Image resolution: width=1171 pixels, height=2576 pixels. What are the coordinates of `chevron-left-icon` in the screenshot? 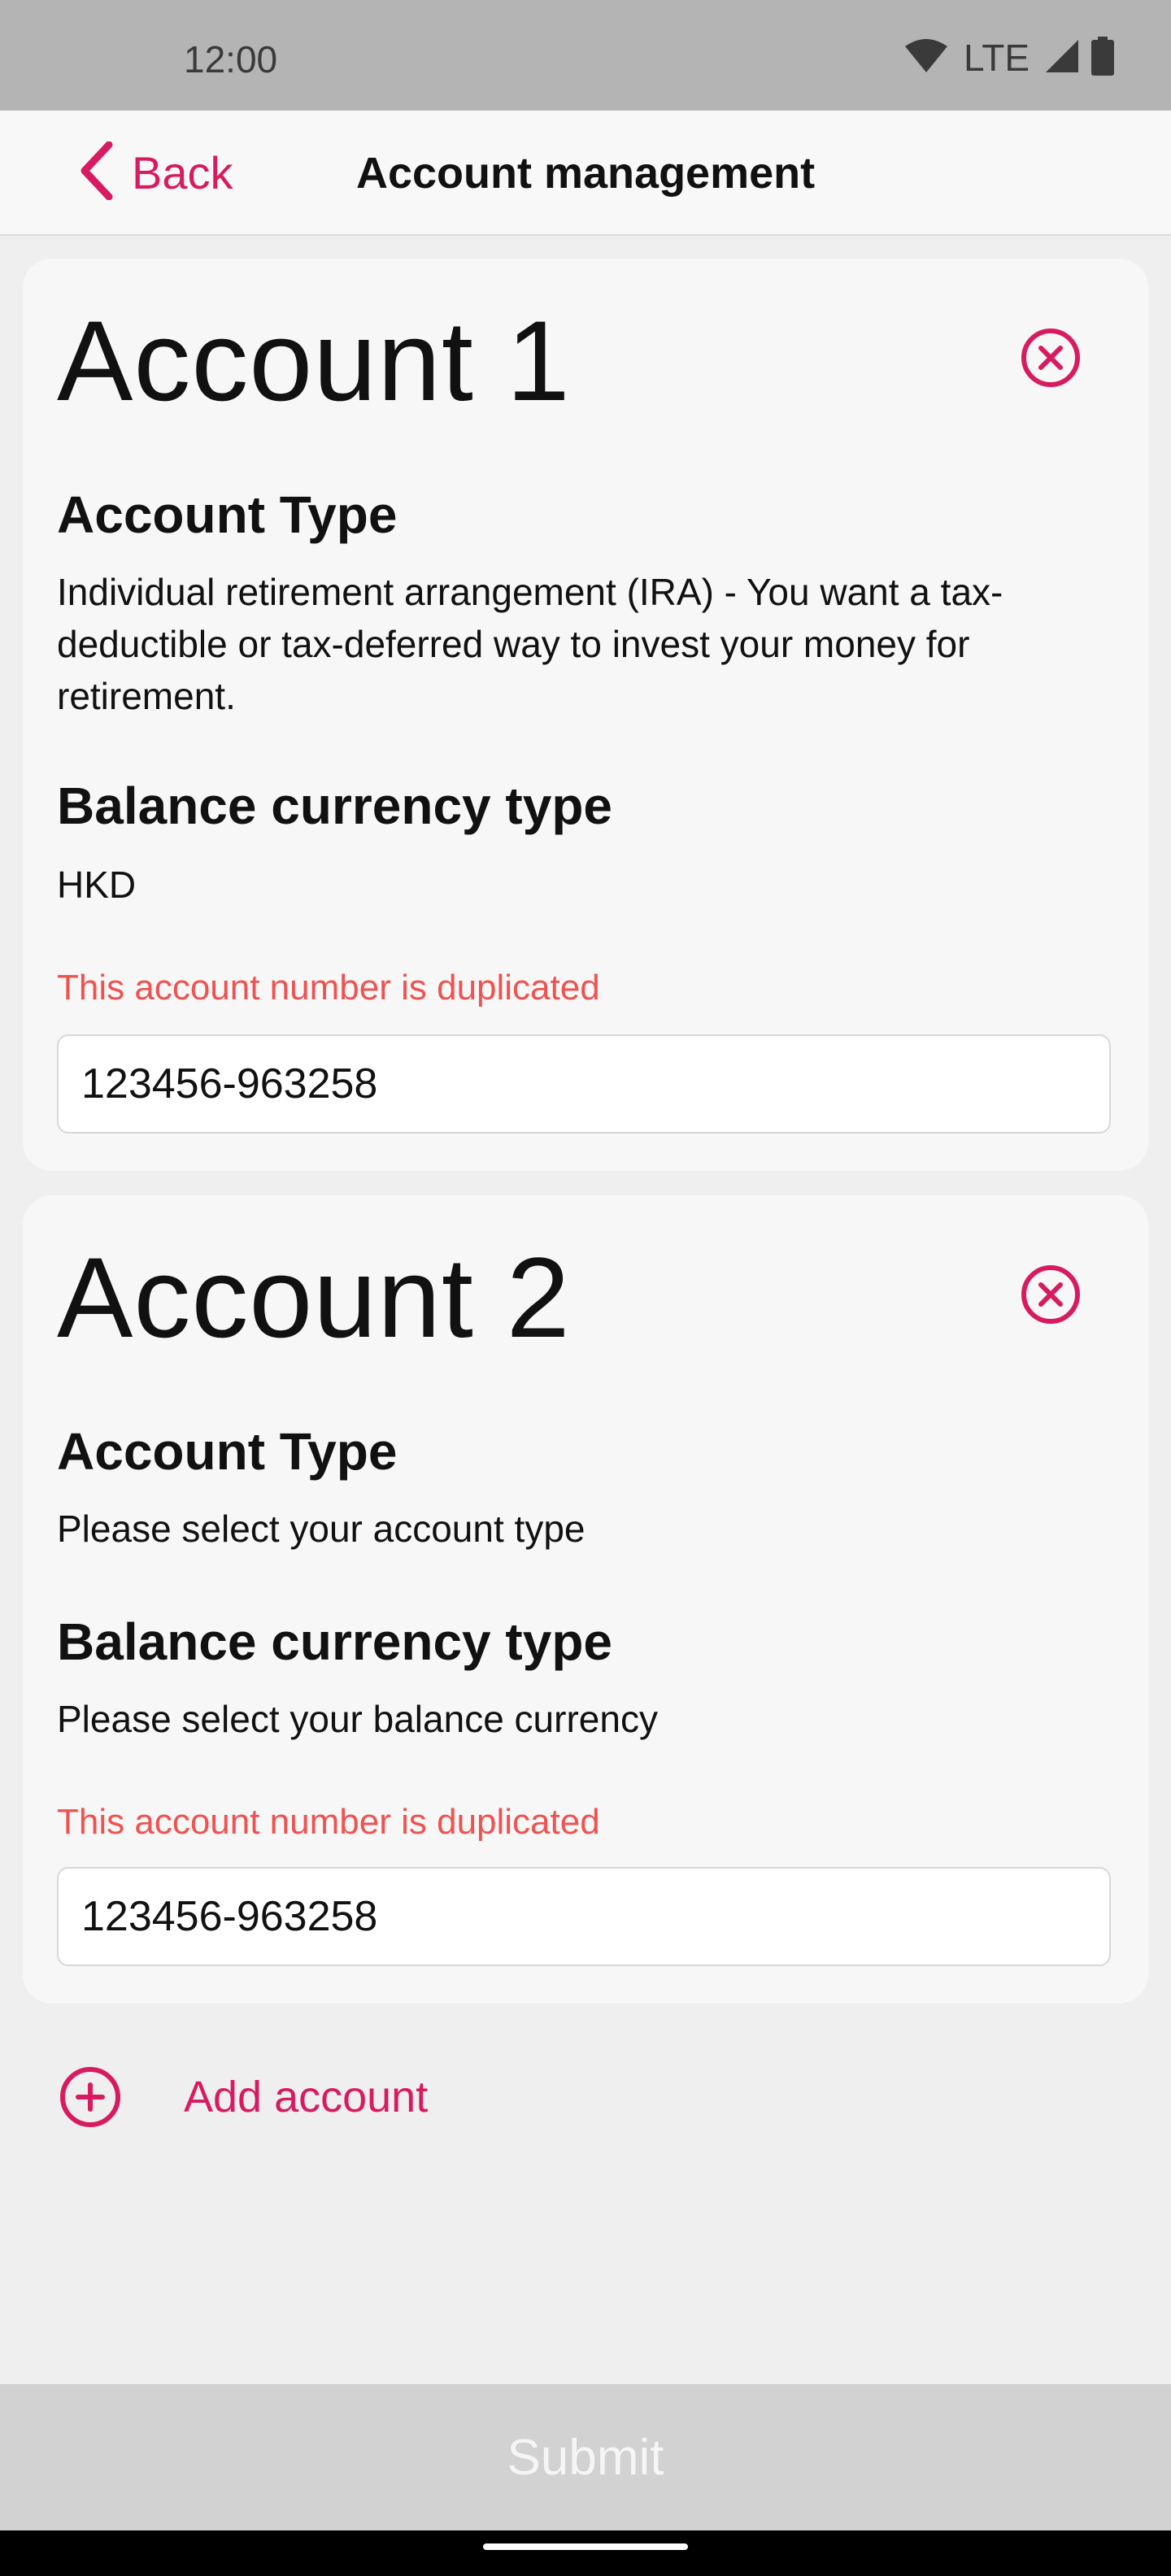 It's located at (96, 173).